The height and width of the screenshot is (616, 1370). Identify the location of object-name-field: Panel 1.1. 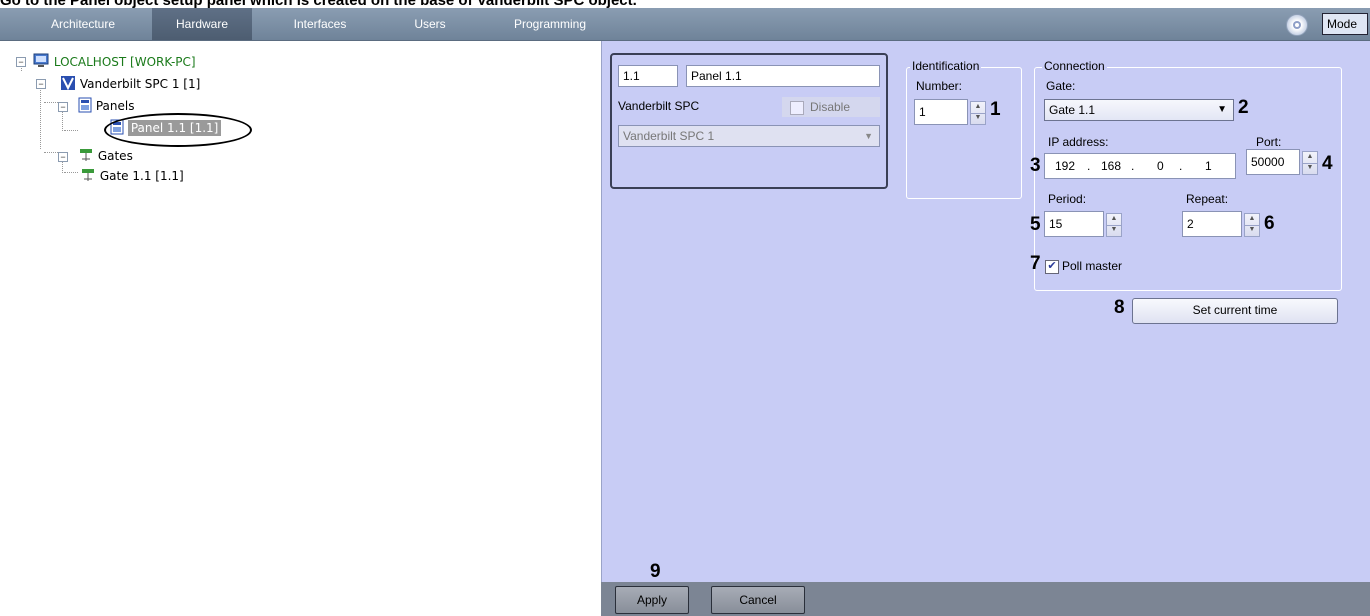
(783, 76).